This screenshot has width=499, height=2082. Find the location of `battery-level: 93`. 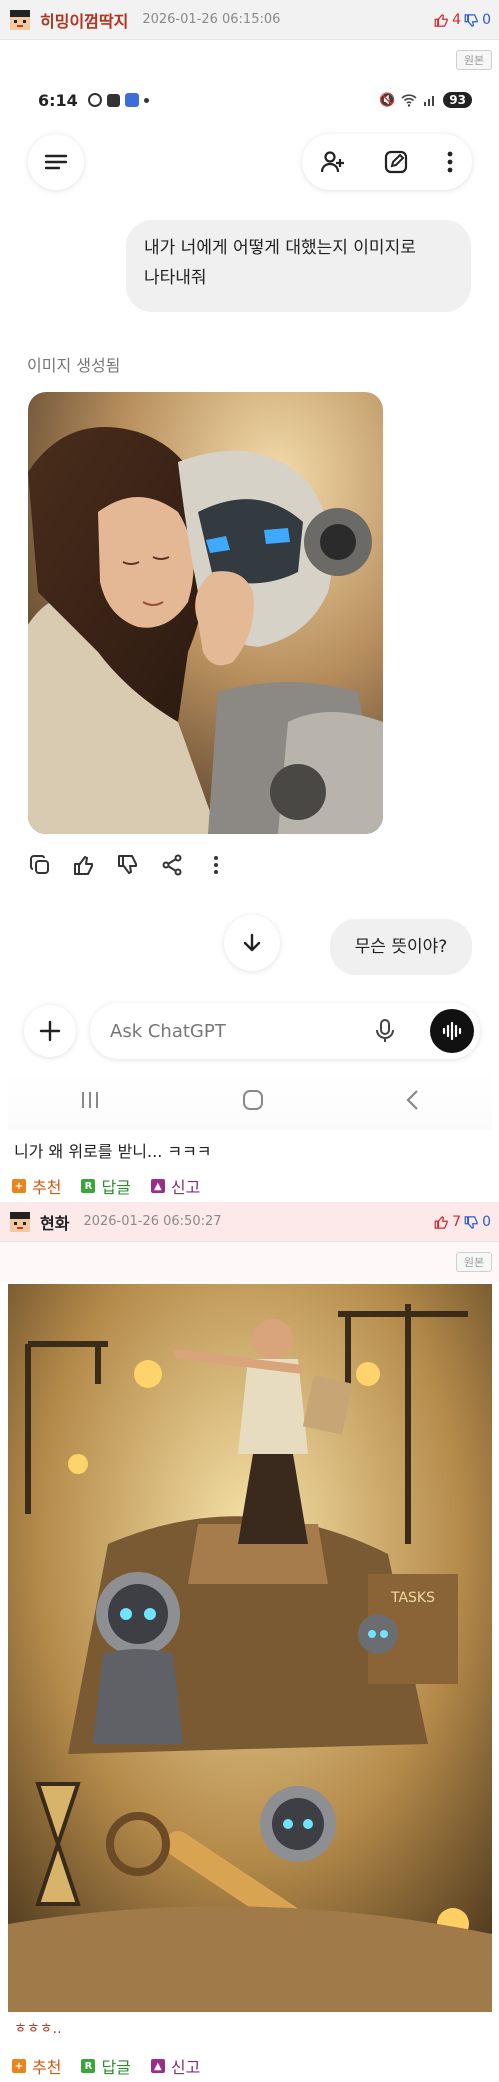

battery-level: 93 is located at coordinates (457, 100).